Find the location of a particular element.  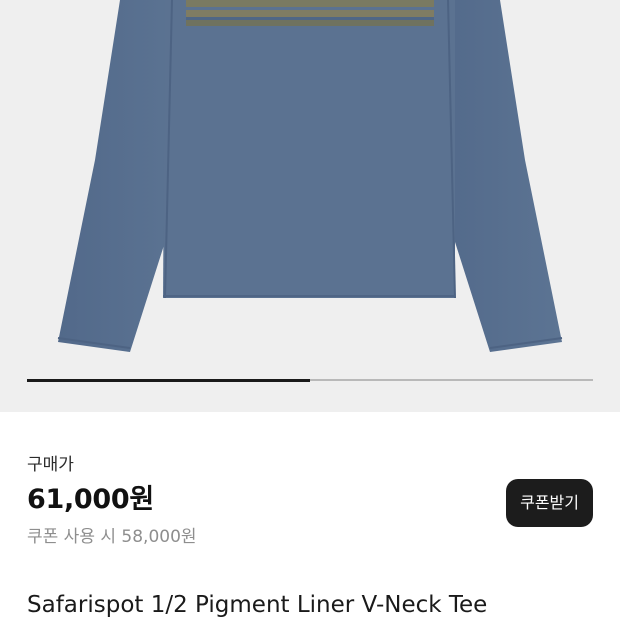

price-label: 구매가 is located at coordinates (50, 465).